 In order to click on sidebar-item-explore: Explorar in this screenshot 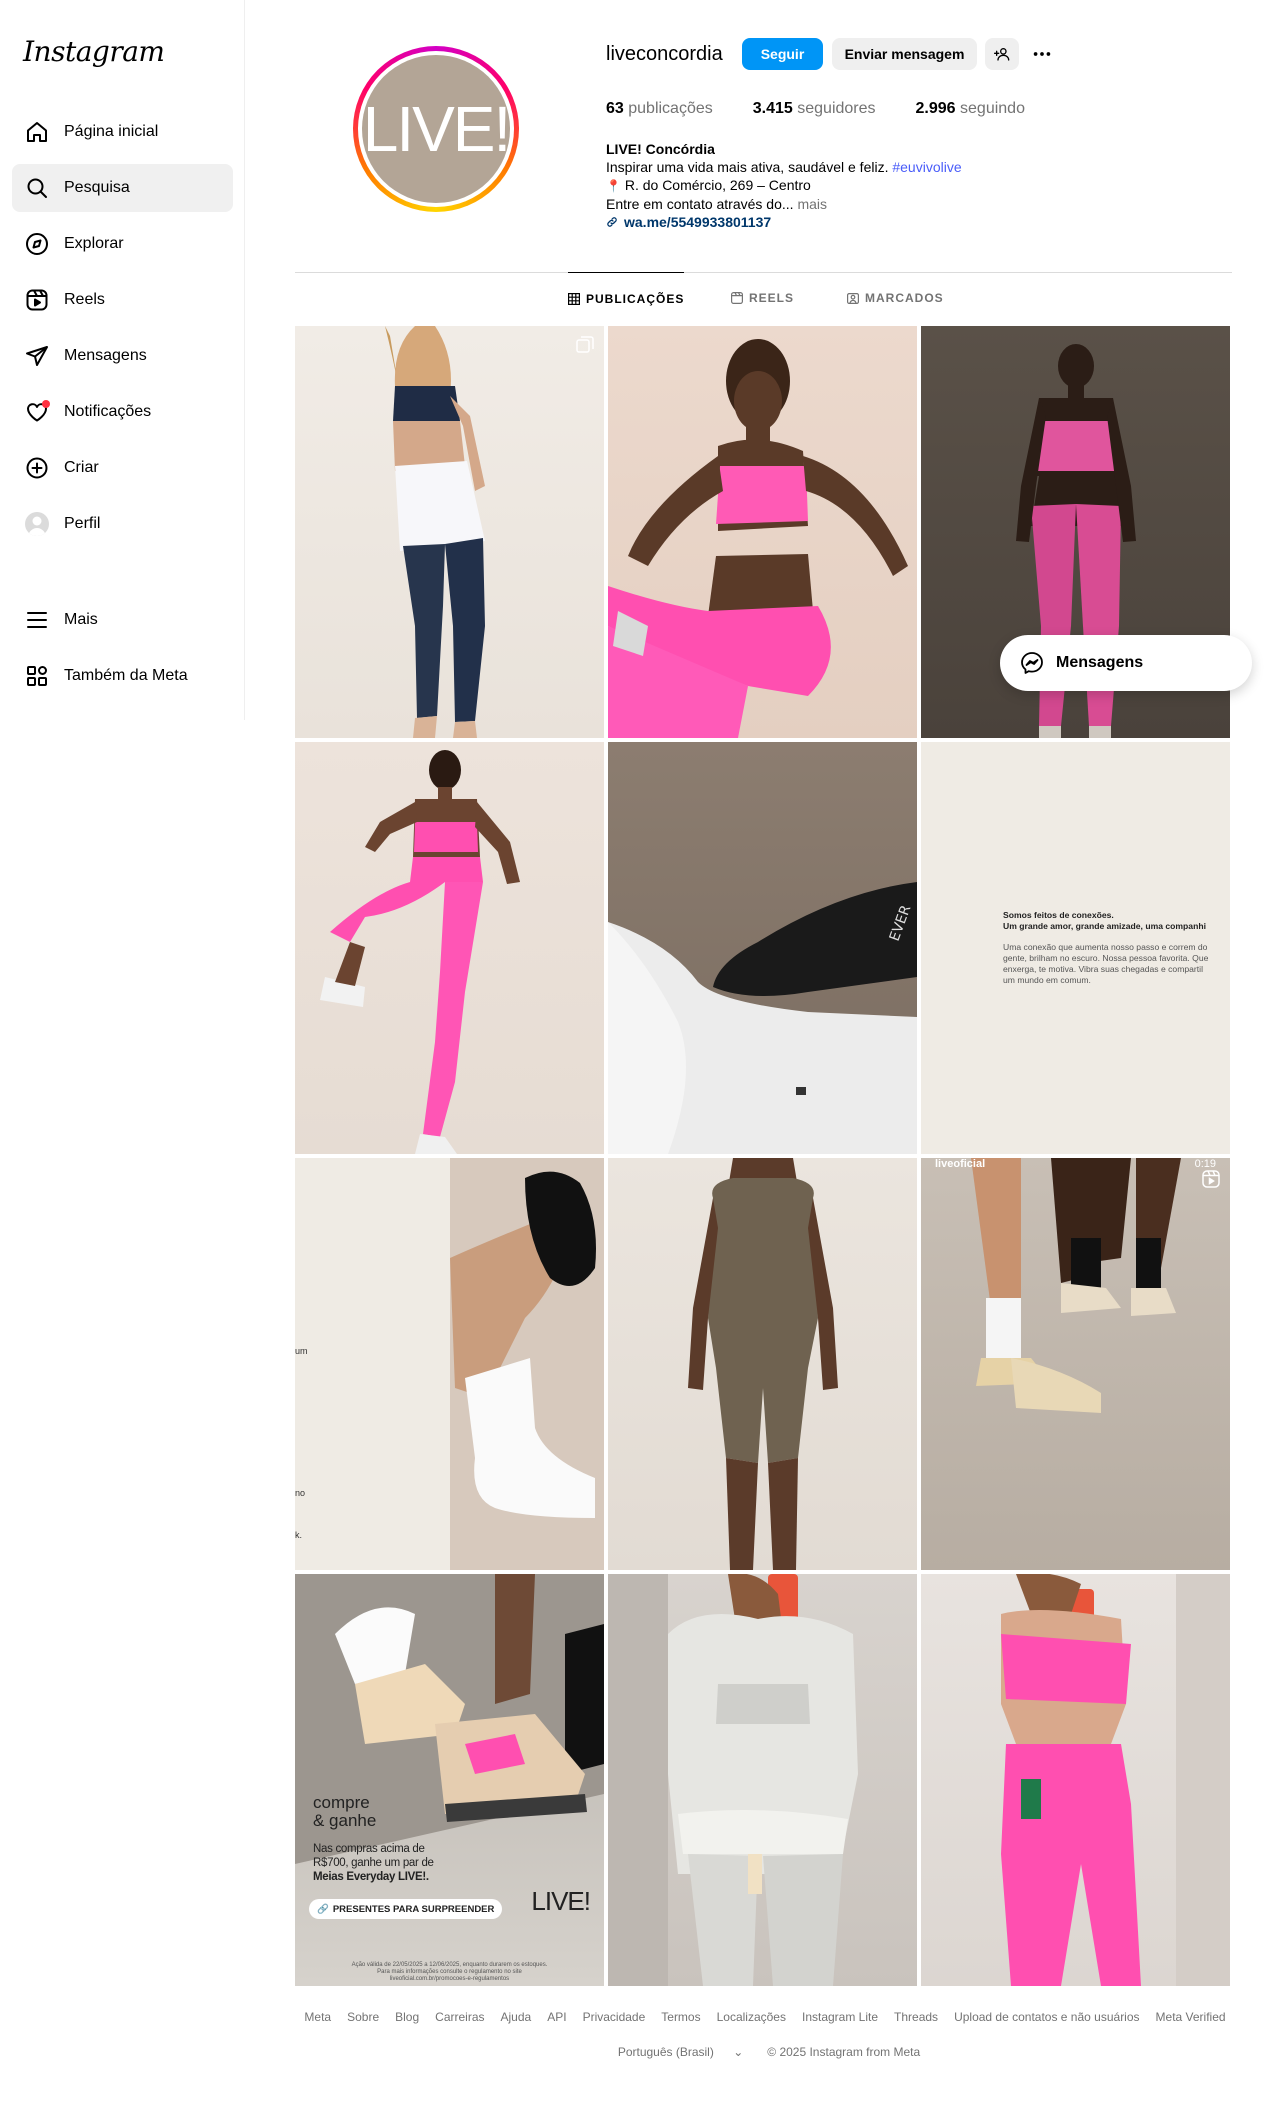, I will do `click(122, 244)`.